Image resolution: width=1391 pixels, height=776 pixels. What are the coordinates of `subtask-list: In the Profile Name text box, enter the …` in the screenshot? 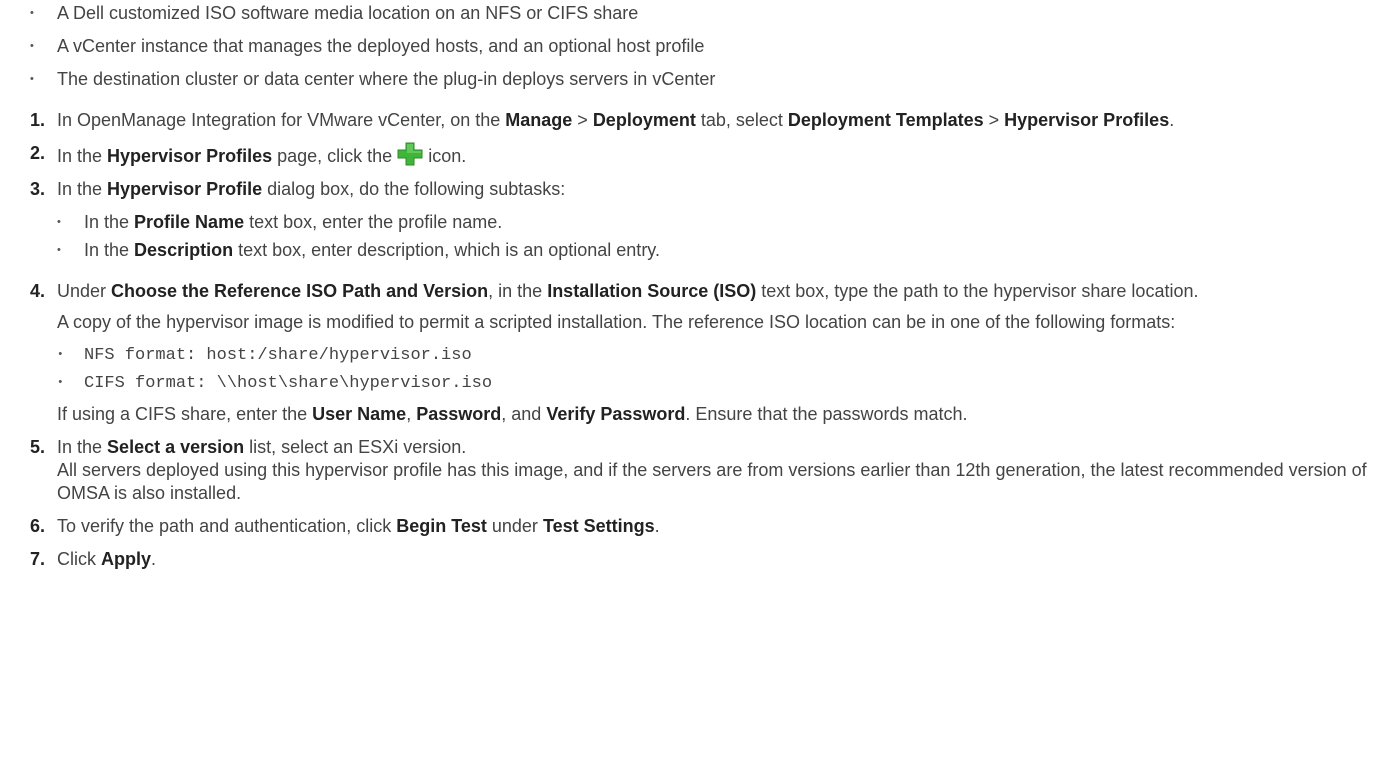 It's located at (719, 236).